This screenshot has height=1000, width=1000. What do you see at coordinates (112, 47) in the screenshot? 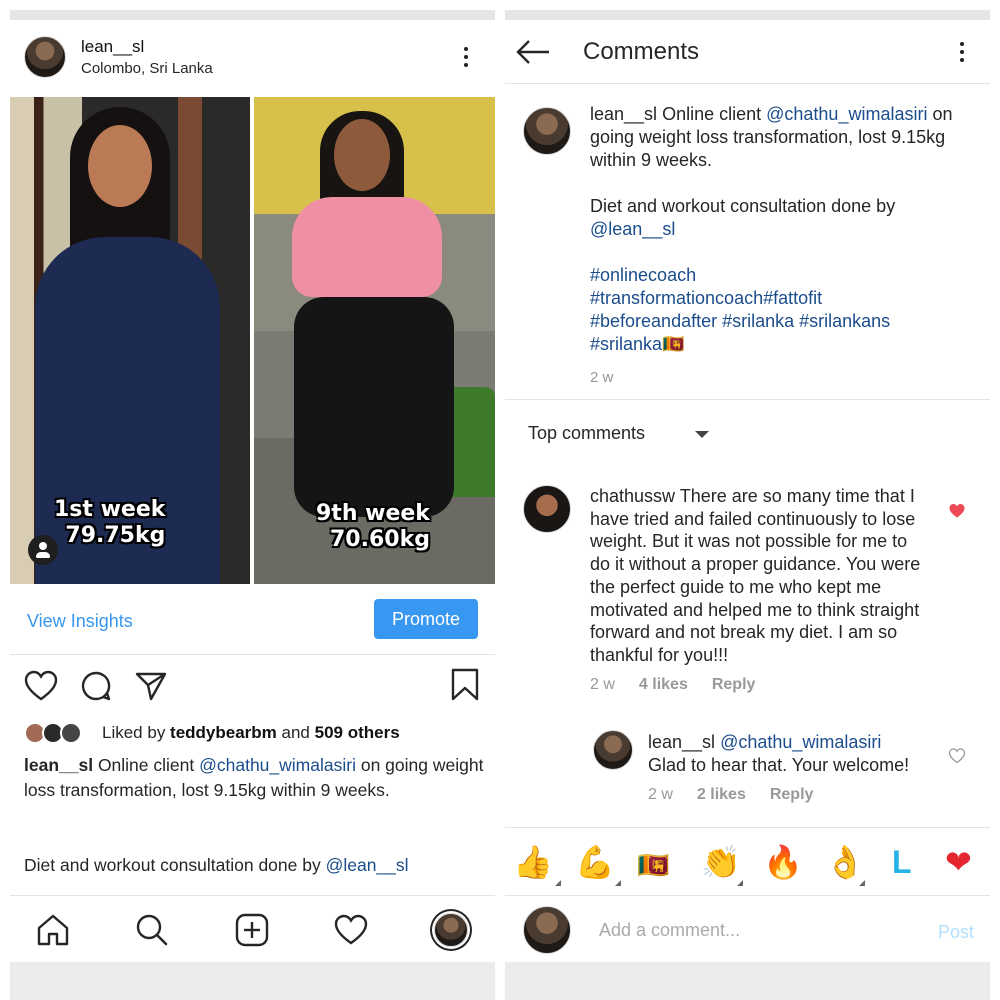
I see `post-username: lean__sl` at bounding box center [112, 47].